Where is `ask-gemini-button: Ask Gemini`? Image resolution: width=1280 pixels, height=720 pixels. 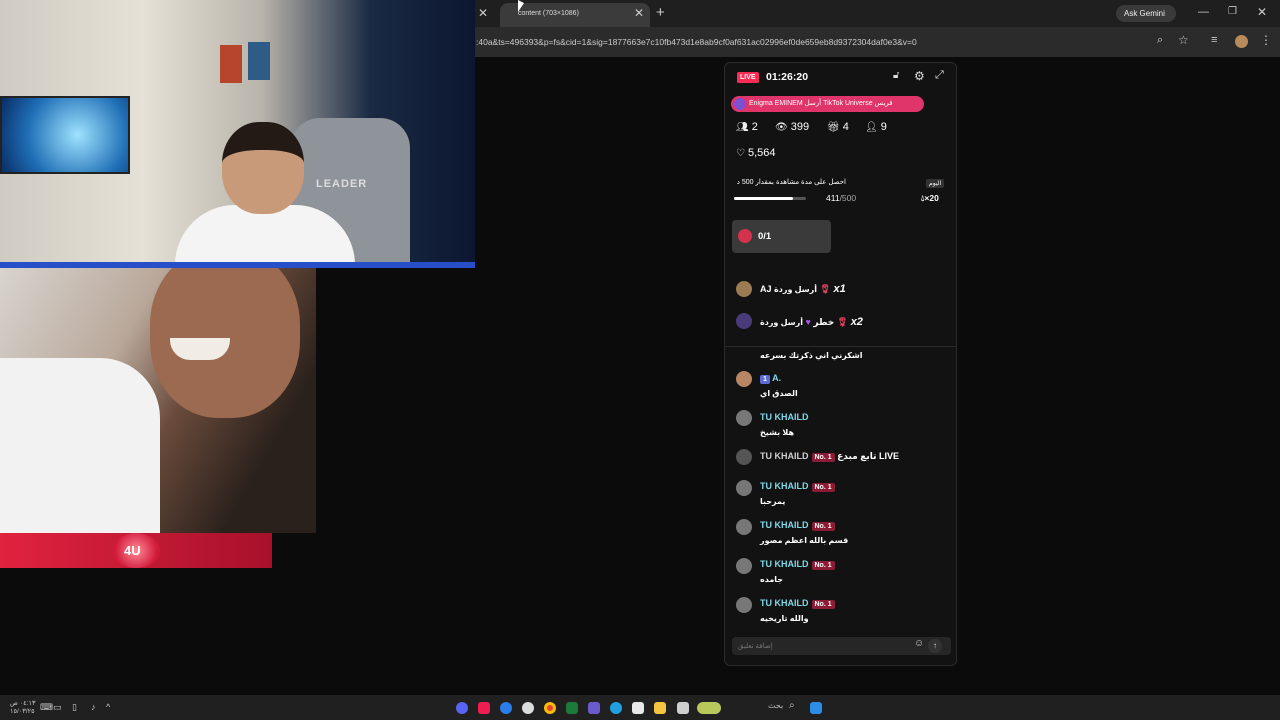 ask-gemini-button: Ask Gemini is located at coordinates (1146, 13).